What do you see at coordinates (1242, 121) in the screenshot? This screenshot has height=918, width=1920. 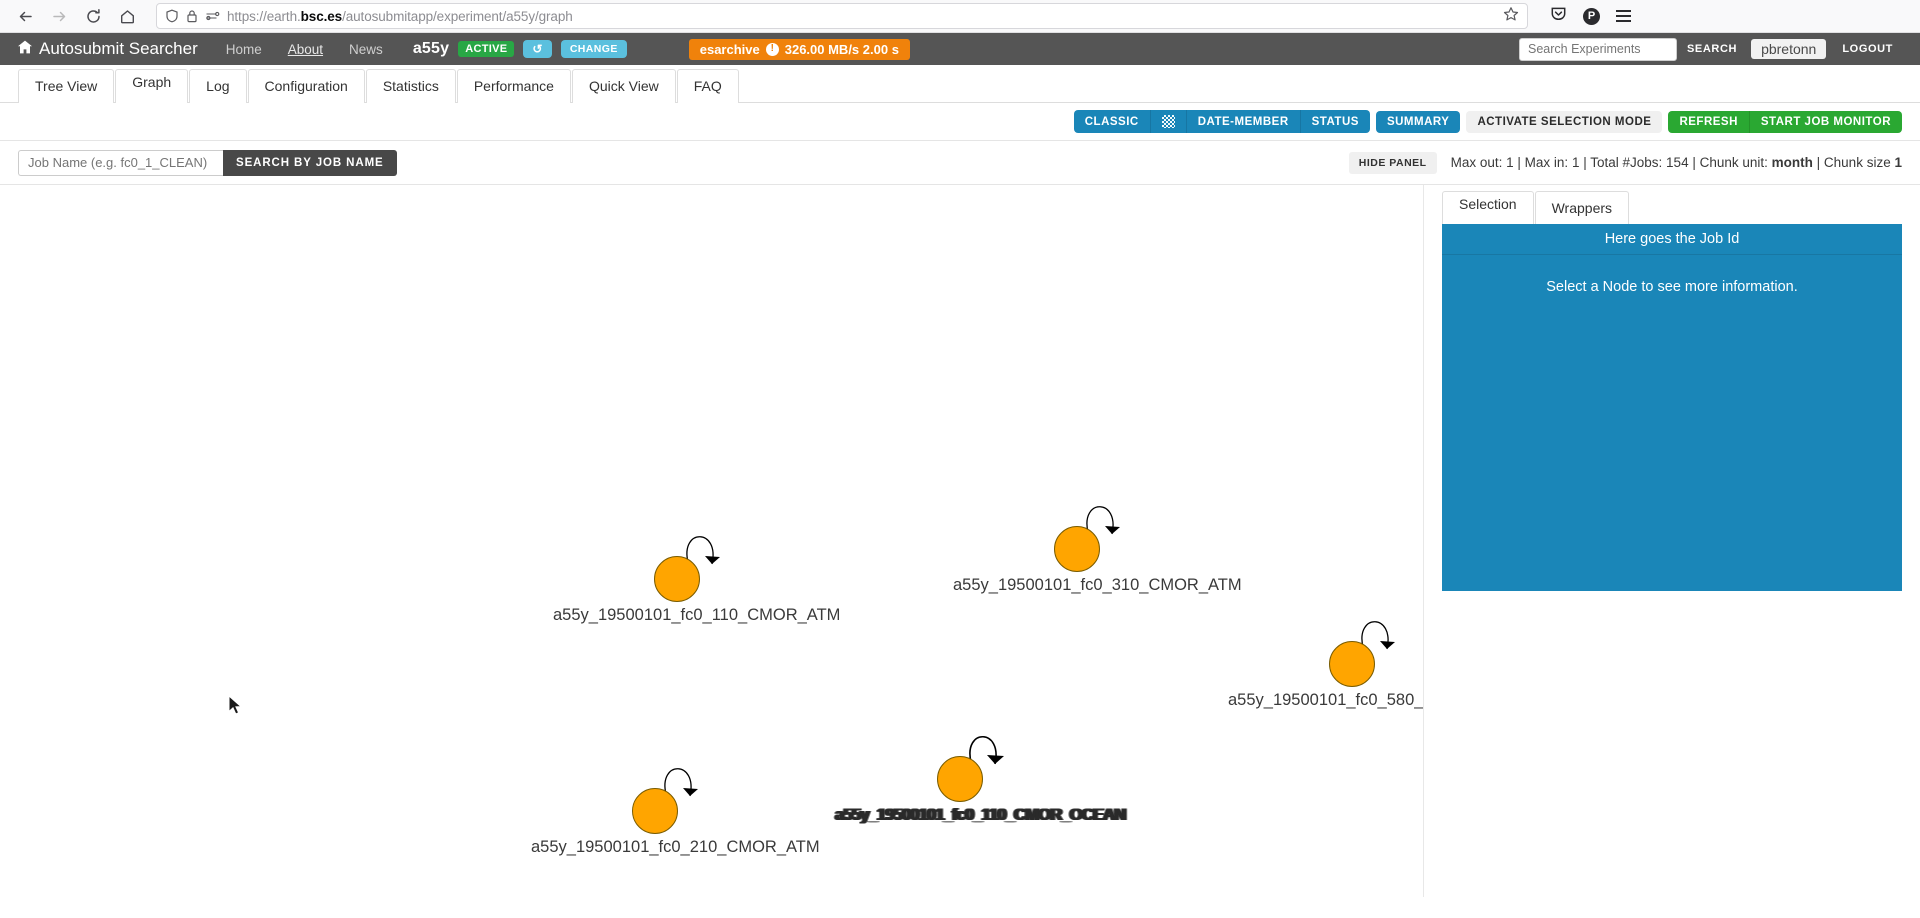 I see `date-member-view-button: DATE-MEMBER` at bounding box center [1242, 121].